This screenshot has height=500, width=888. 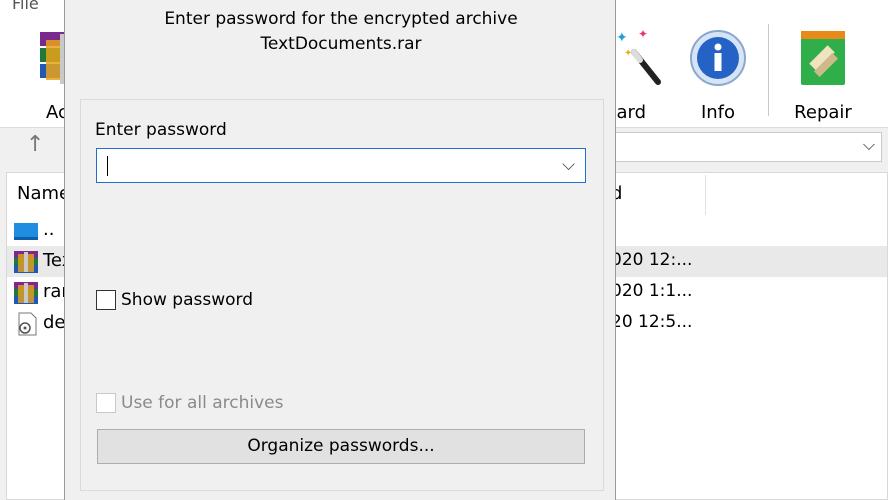 What do you see at coordinates (106, 403) in the screenshot?
I see `use-for-all-archives-checkbox` at bounding box center [106, 403].